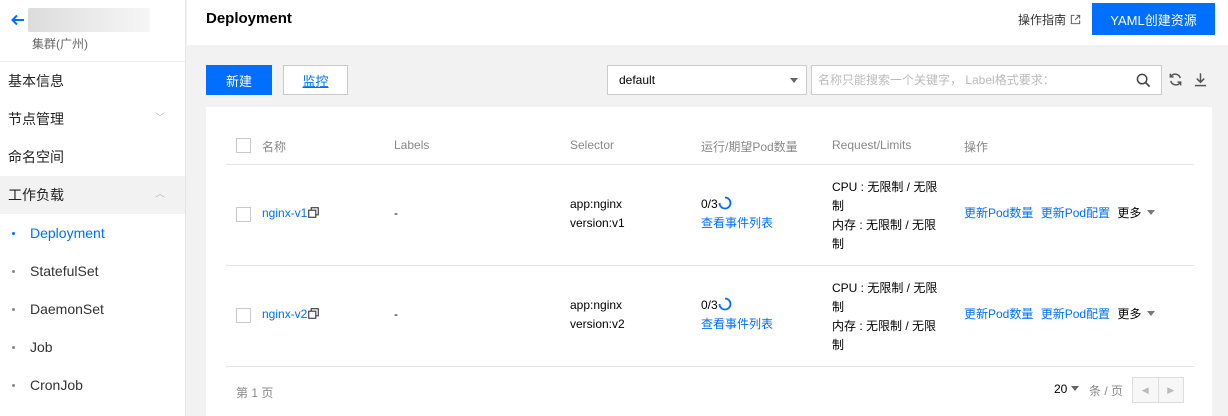  I want to click on limits-line: 内存 : 无限制 / 无限, so click(884, 326).